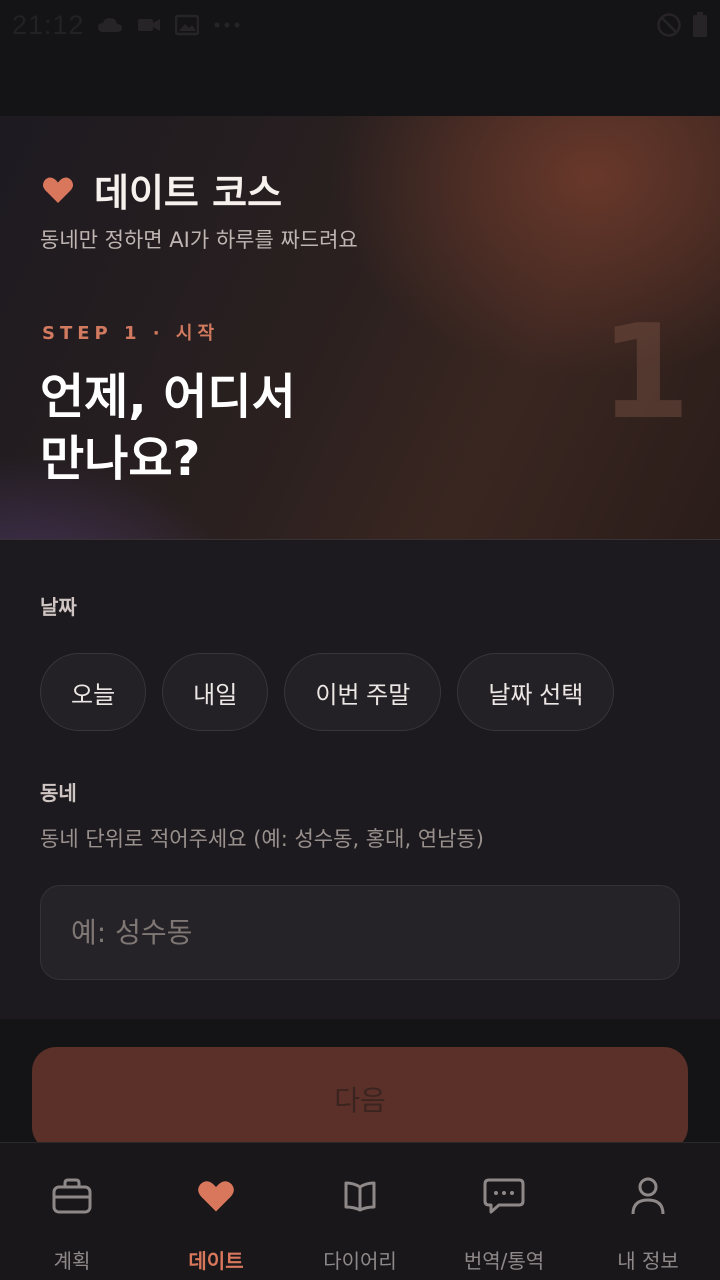 The width and height of the screenshot is (720, 1280). Describe the element at coordinates (536, 692) in the screenshot. I see `date-option-pick-date: 날짜 선택` at that location.